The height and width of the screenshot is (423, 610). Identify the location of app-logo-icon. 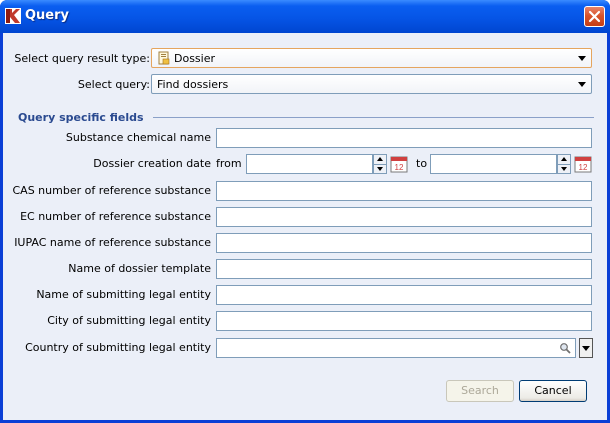
(13, 16).